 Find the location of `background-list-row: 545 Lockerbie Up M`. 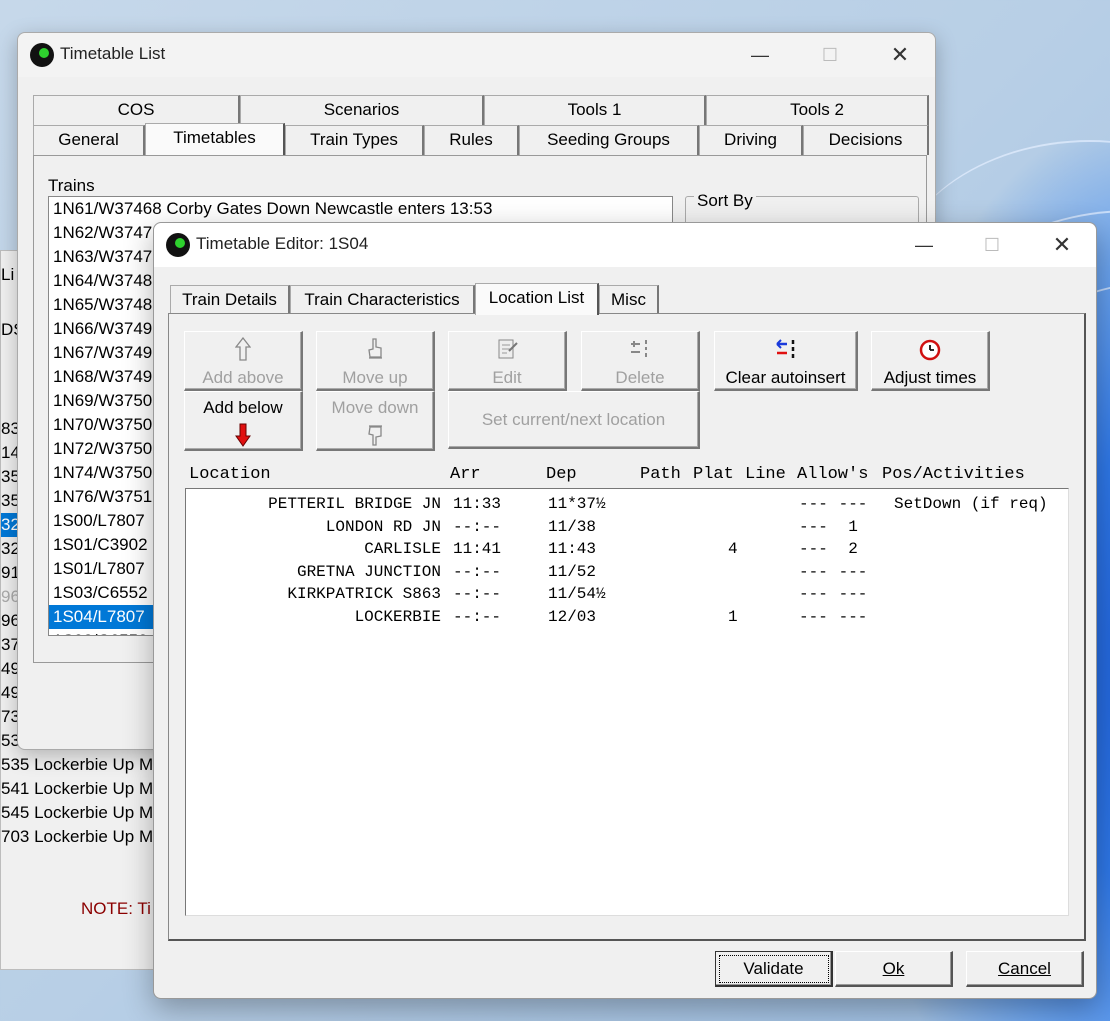

background-list-row: 545 Lockerbie Up M is located at coordinates (77, 812).